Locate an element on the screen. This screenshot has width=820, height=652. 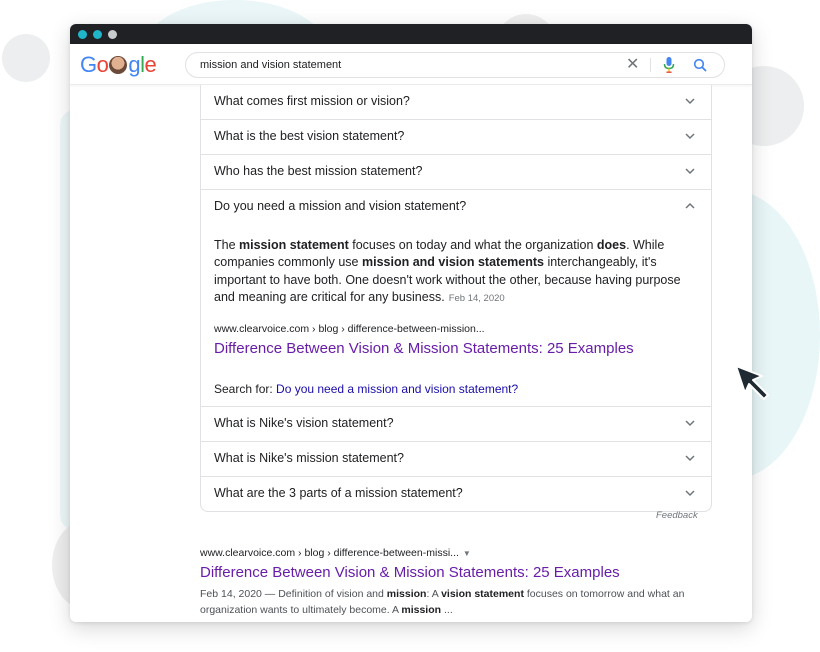
cursor-arrow-icon is located at coordinates (752, 382).